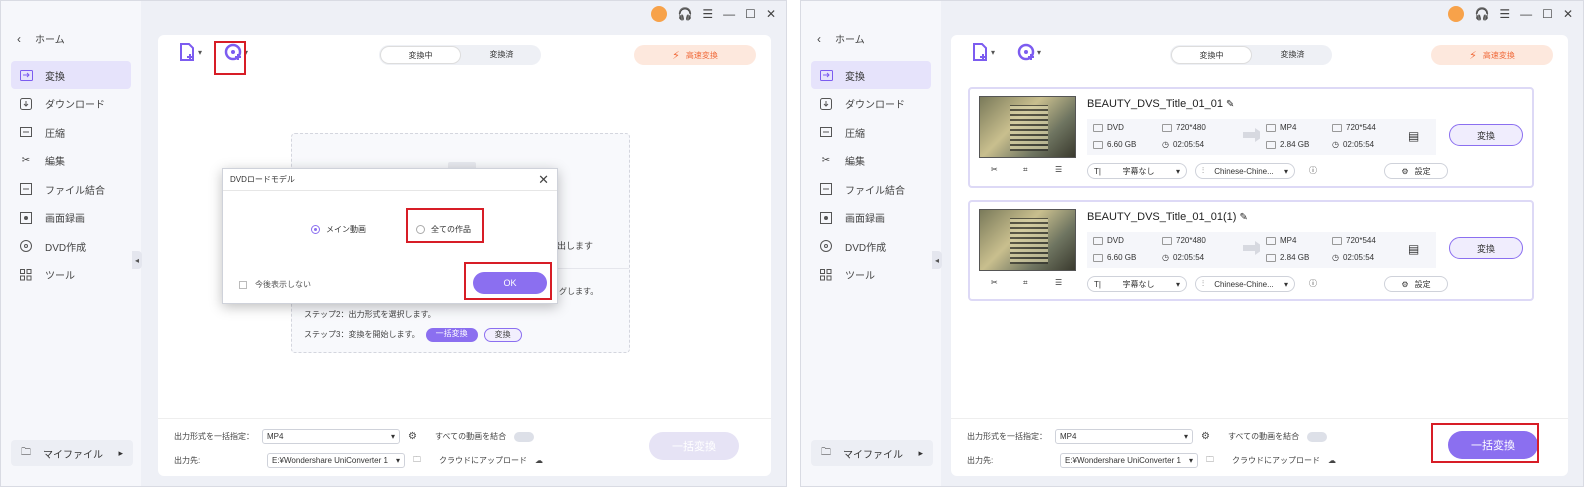  What do you see at coordinates (510, 283) in the screenshot?
I see `ok-button: OK` at bounding box center [510, 283].